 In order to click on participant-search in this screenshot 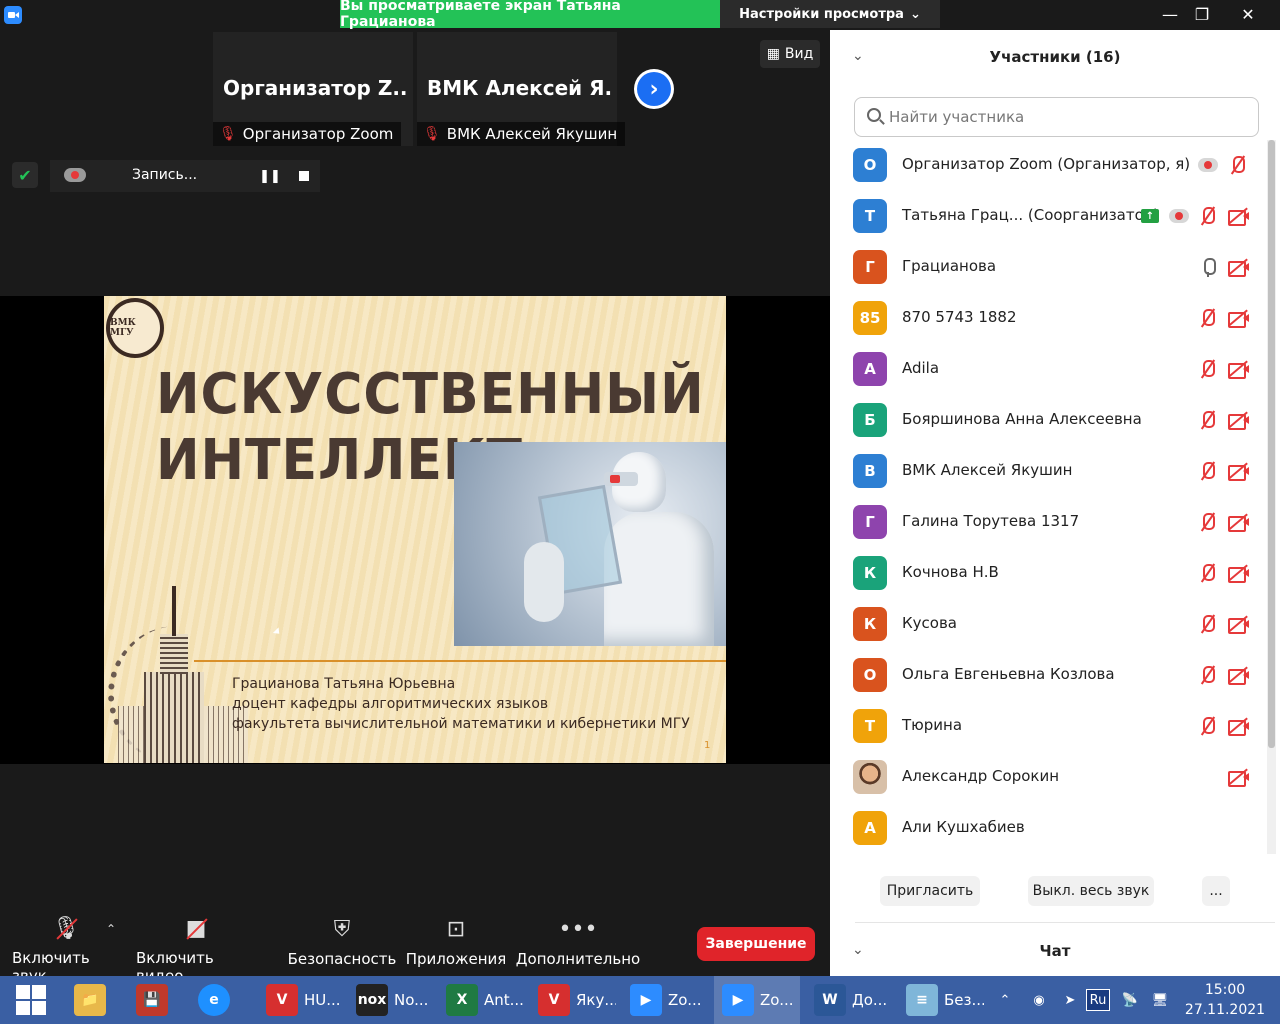, I will do `click(1056, 117)`.